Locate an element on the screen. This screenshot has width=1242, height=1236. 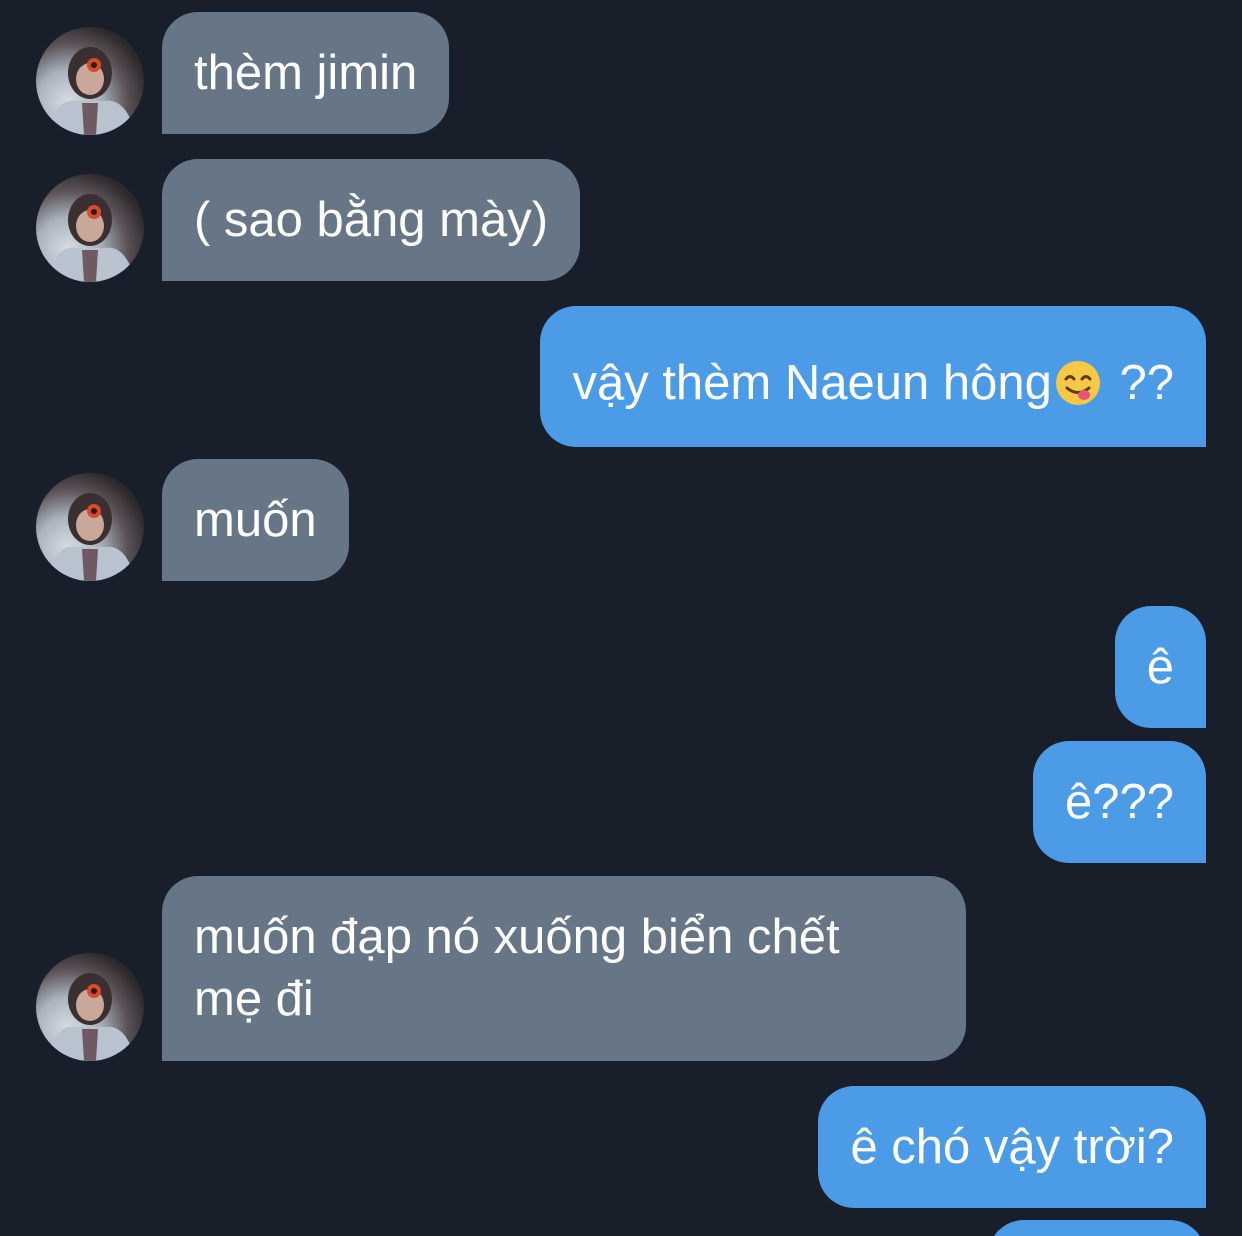
message-text: ê??? is located at coordinates (1119, 802).